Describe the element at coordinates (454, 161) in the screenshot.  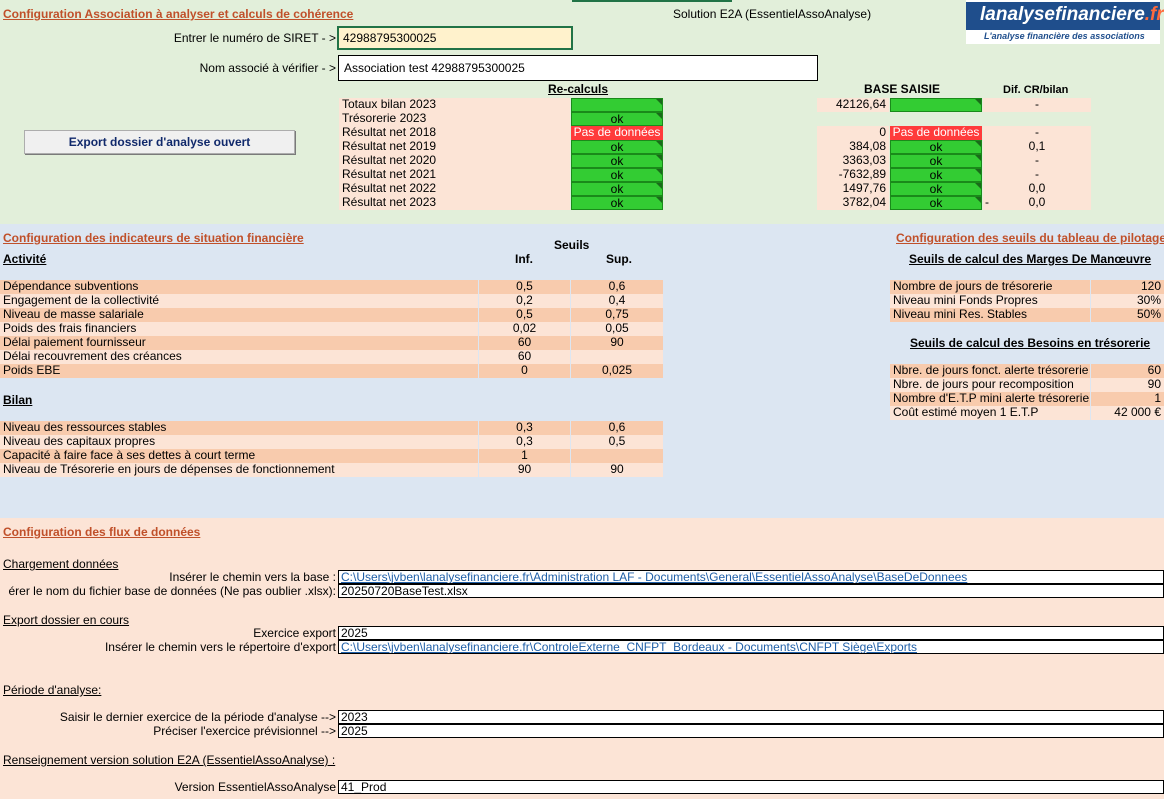
I see `coherence-row-label: Résultat net 2020` at that location.